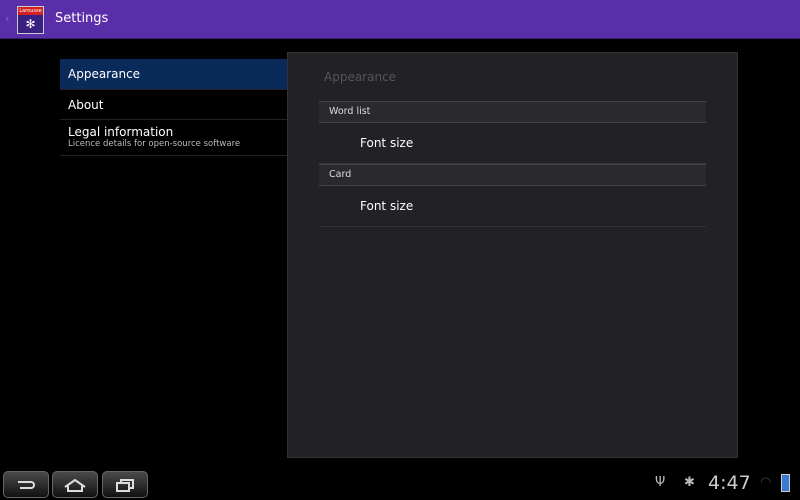 This screenshot has height=500, width=800. What do you see at coordinates (512, 206) in the screenshot?
I see `pref-card-font-size: Font size` at bounding box center [512, 206].